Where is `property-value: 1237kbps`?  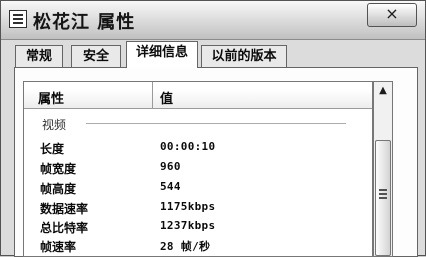
property-value: 1237kbps is located at coordinates (188, 225).